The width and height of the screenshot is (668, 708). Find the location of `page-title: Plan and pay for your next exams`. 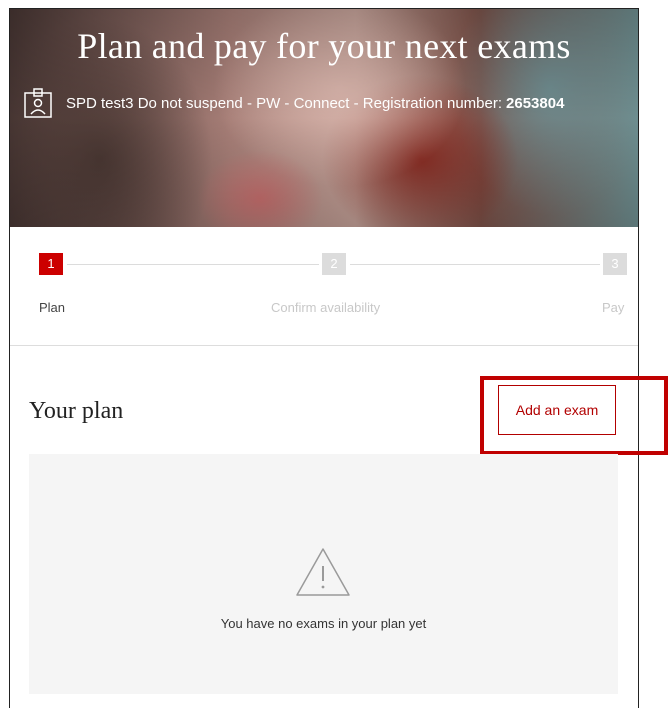

page-title: Plan and pay for your next exams is located at coordinates (324, 46).